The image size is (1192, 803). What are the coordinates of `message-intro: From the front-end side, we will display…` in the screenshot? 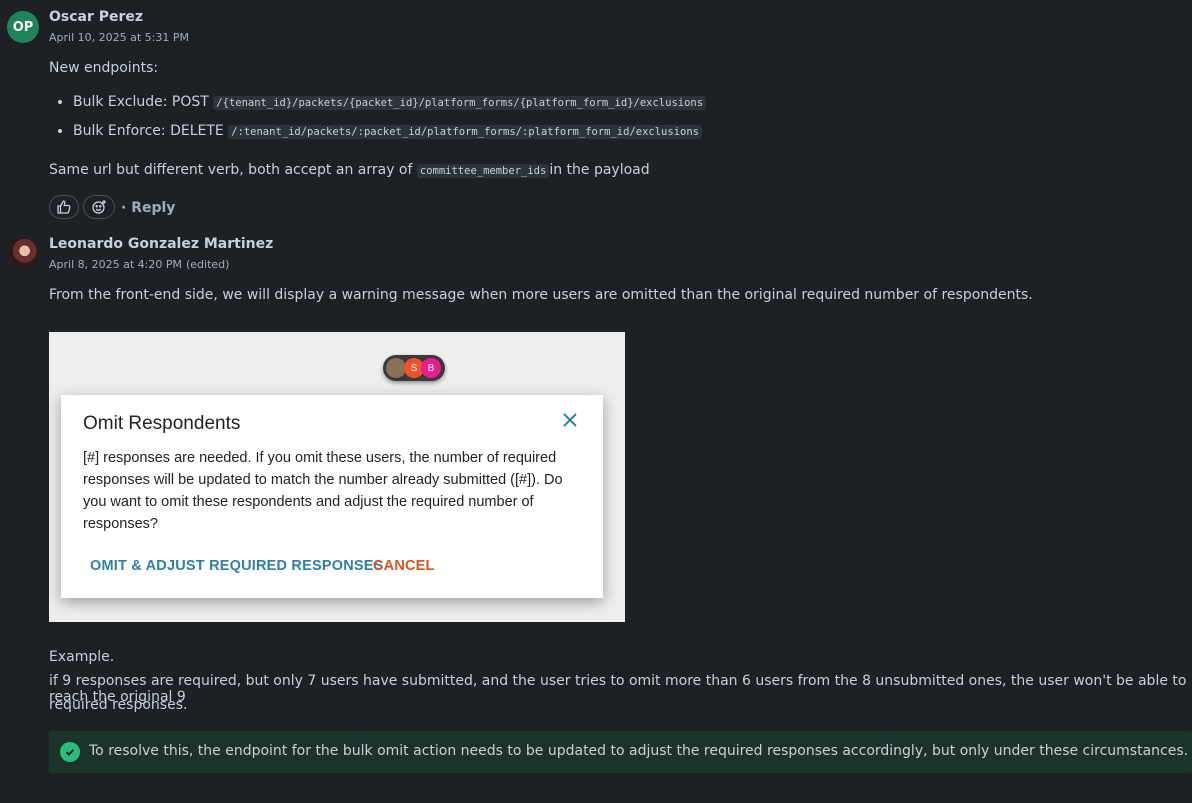 It's located at (541, 295).